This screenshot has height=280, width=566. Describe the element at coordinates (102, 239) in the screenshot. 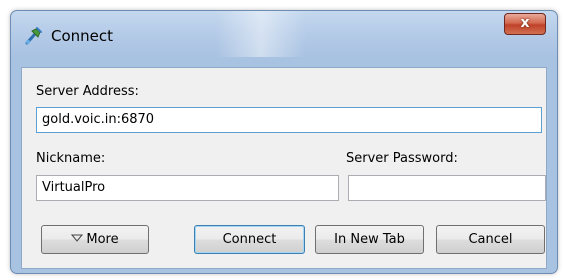

I see `more-button-label: More` at that location.